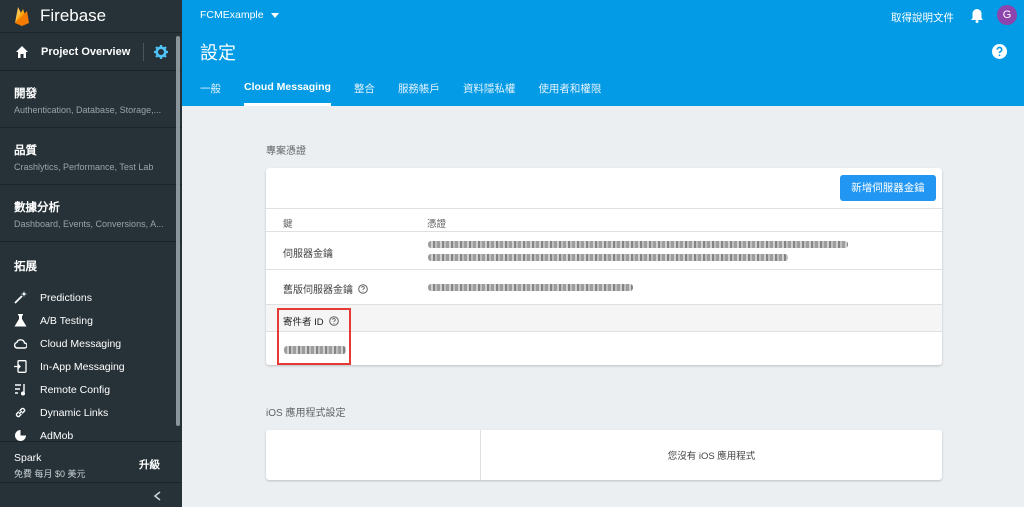 The width and height of the screenshot is (1024, 507). Describe the element at coordinates (604, 455) in the screenshot. I see `ios-card: 您沒有 iOS 應用程式` at that location.